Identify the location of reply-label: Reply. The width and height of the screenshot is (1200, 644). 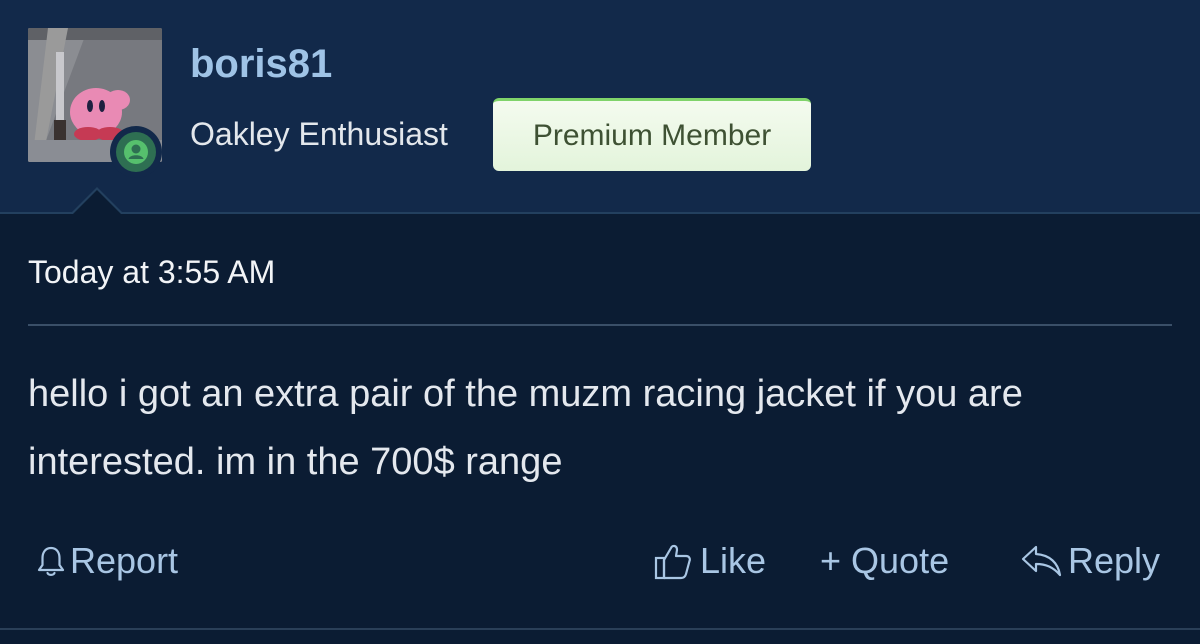
(1114, 560).